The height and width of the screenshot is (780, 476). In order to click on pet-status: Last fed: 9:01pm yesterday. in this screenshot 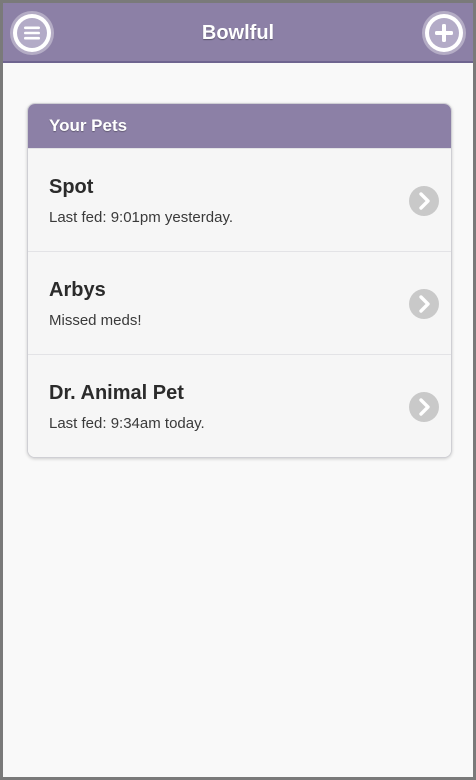, I will do `click(141, 217)`.